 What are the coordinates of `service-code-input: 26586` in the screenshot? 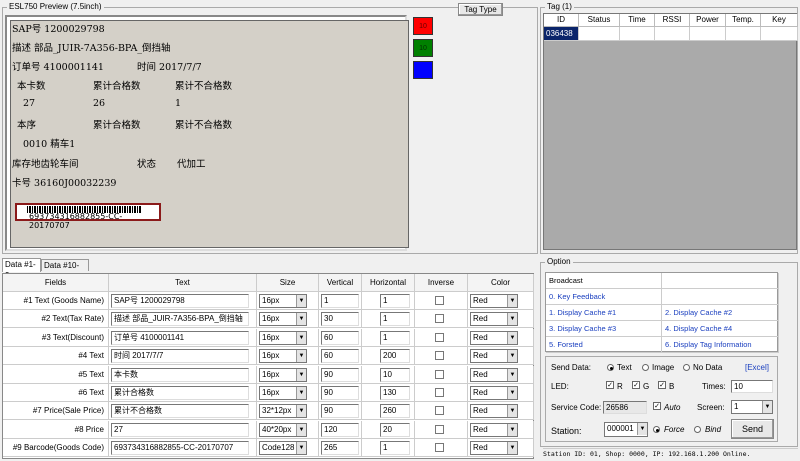 It's located at (625, 407).